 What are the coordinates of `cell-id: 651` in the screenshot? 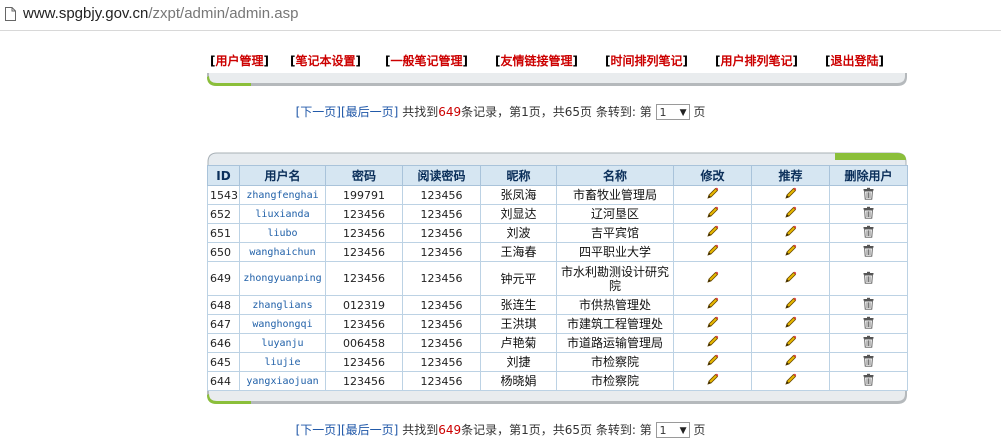 It's located at (223, 233).